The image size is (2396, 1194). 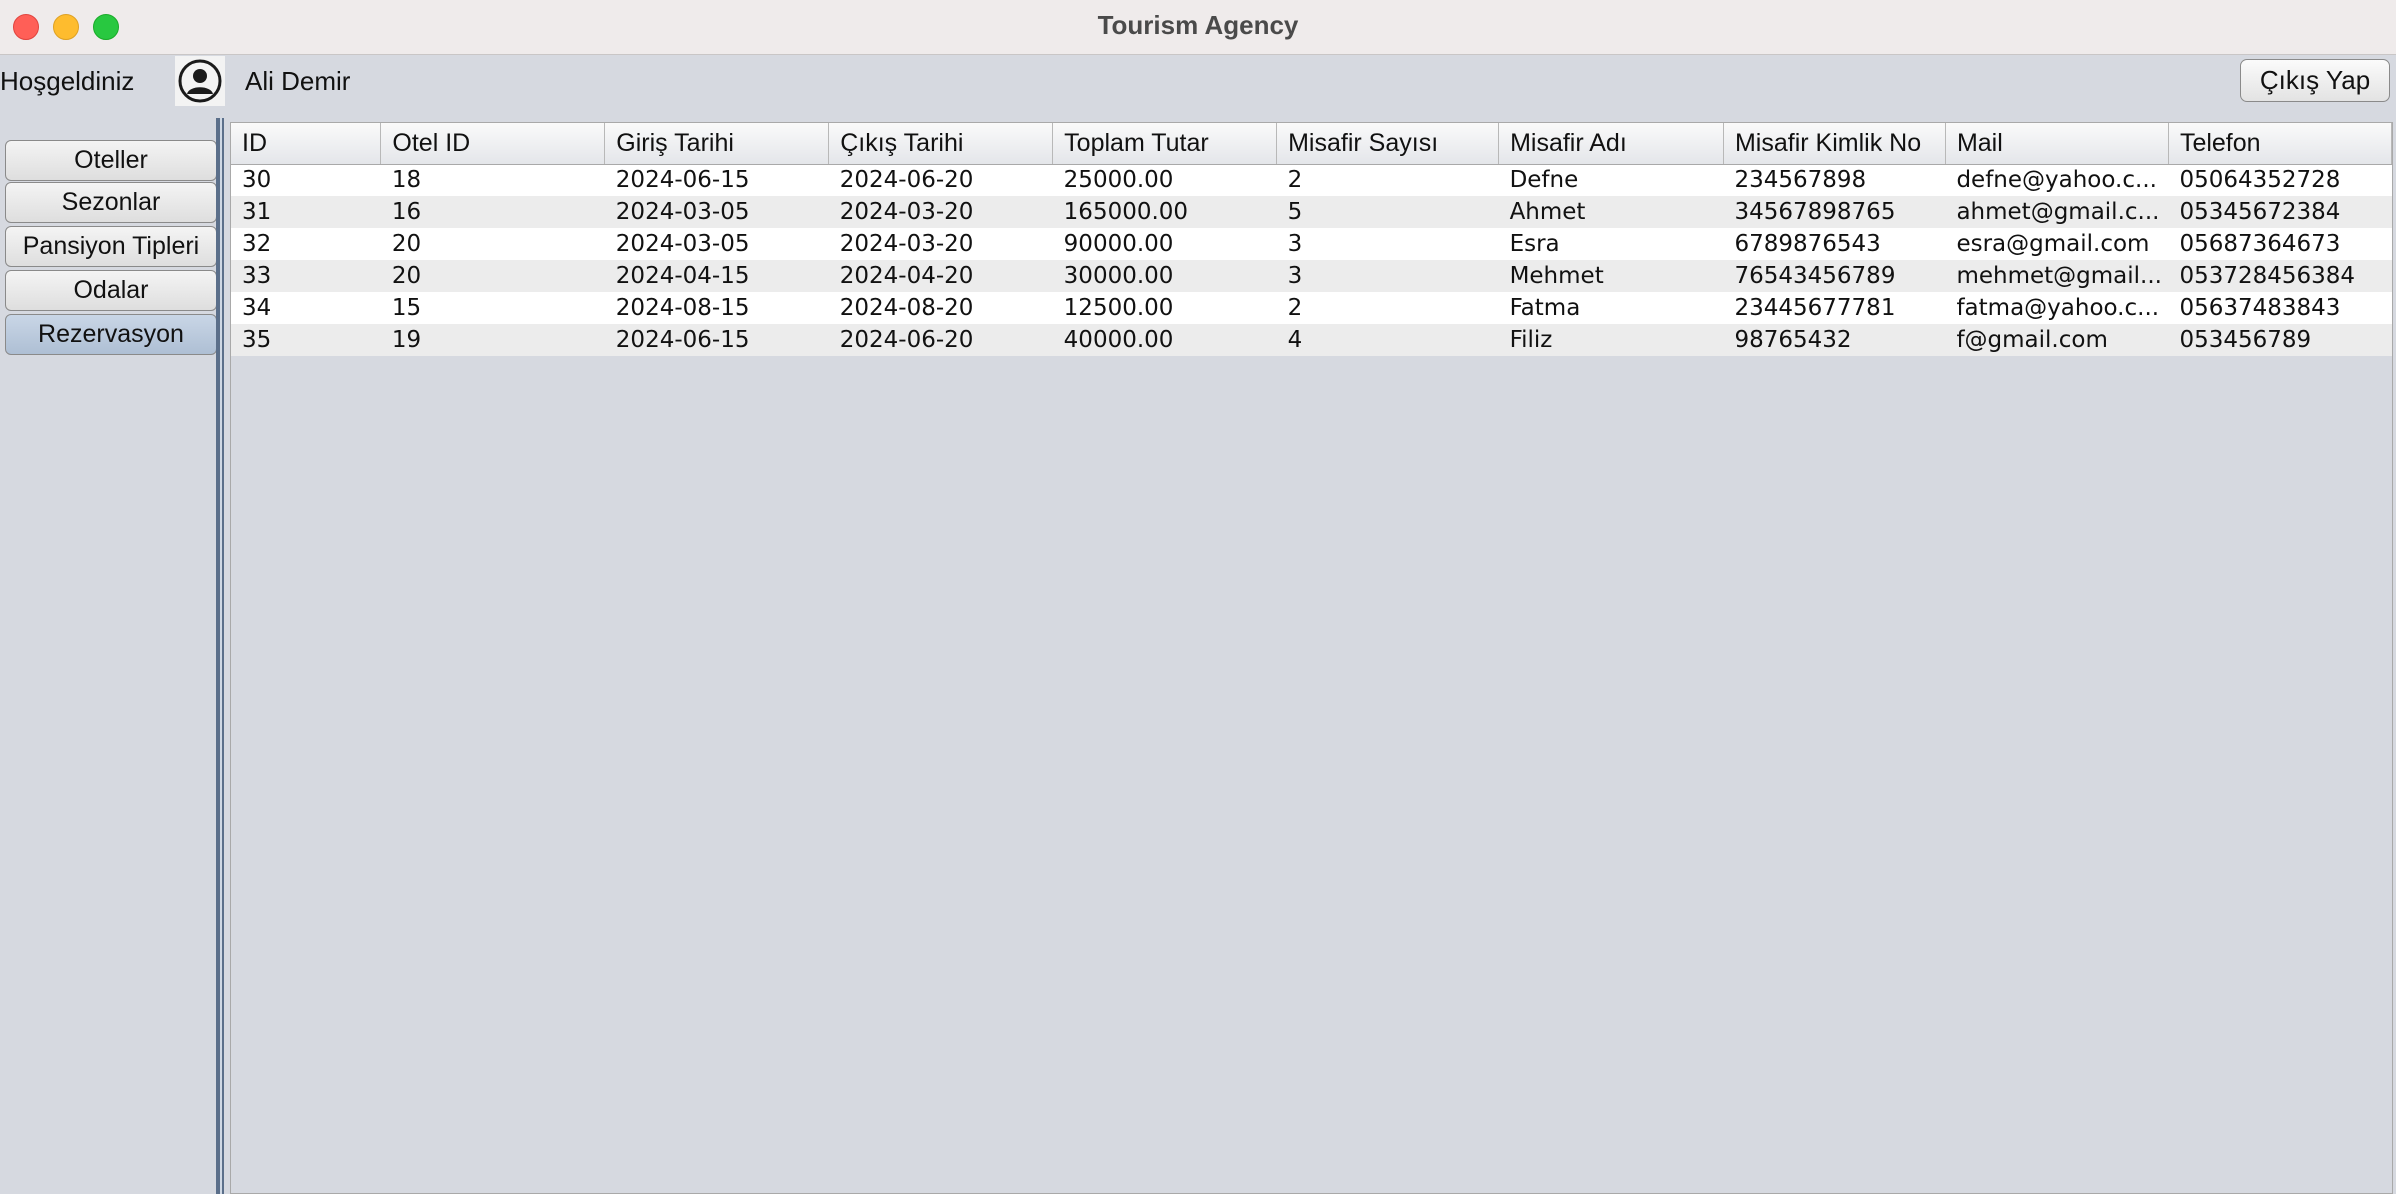 I want to click on cell-toplam-tutar: 165000.00, so click(x=1164, y=212).